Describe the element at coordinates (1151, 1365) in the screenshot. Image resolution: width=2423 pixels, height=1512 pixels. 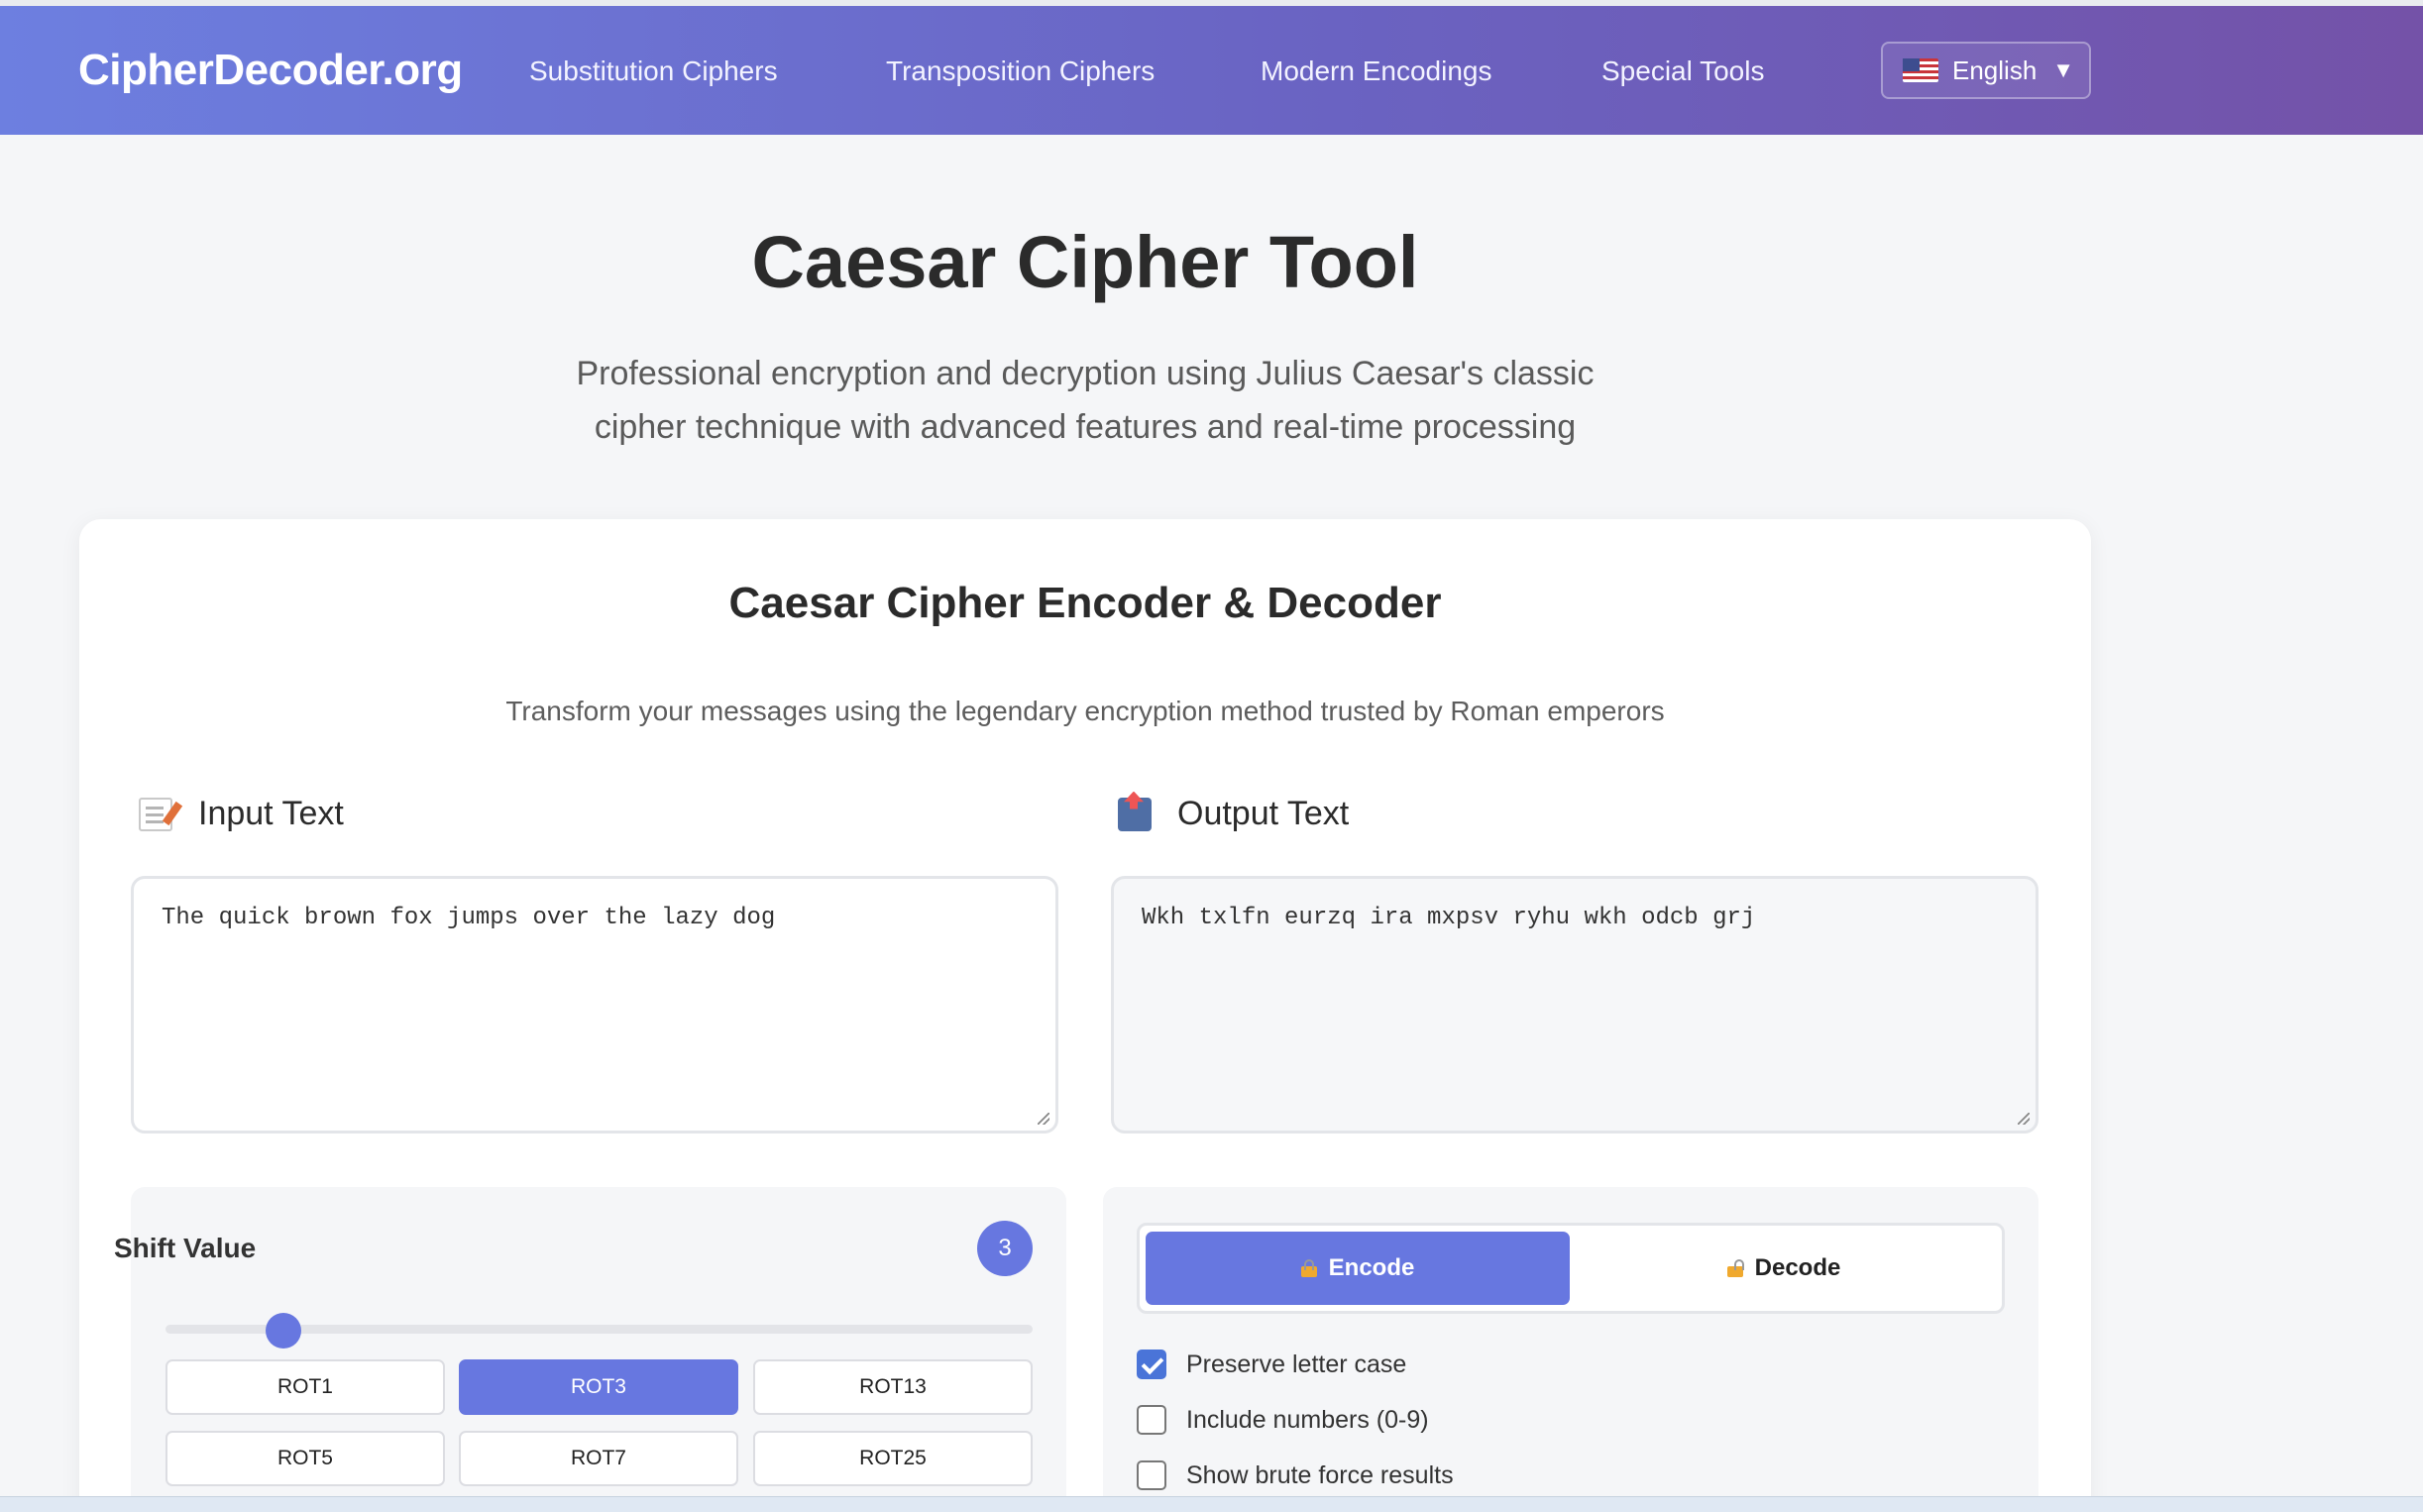
I see `preserve-case-checkbox` at that location.